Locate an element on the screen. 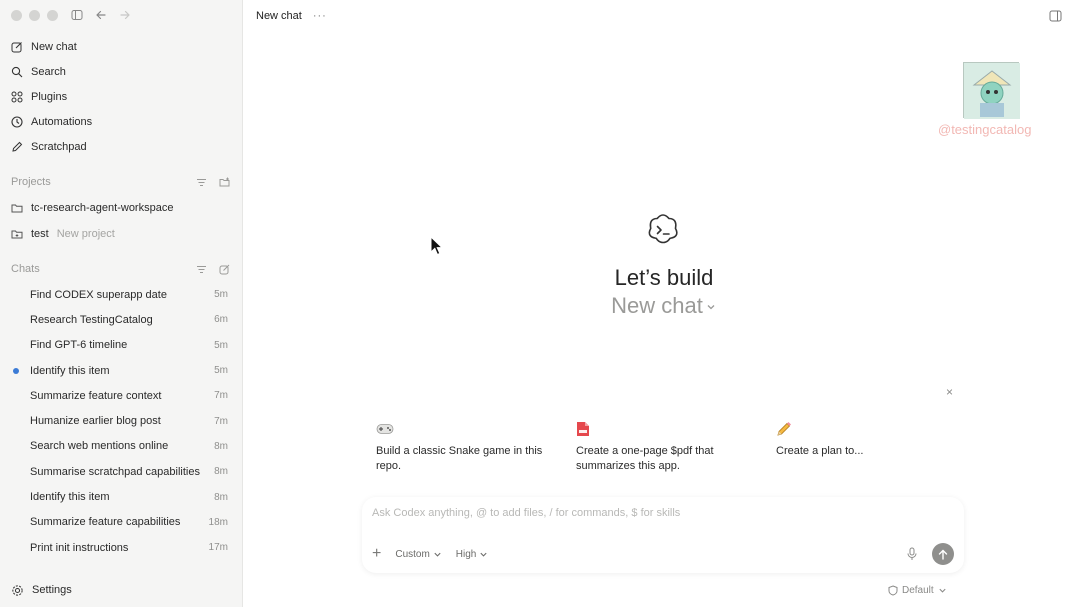 This screenshot has height=607, width=1080. chat-item: Summarize feature context 7m is located at coordinates (121, 395).